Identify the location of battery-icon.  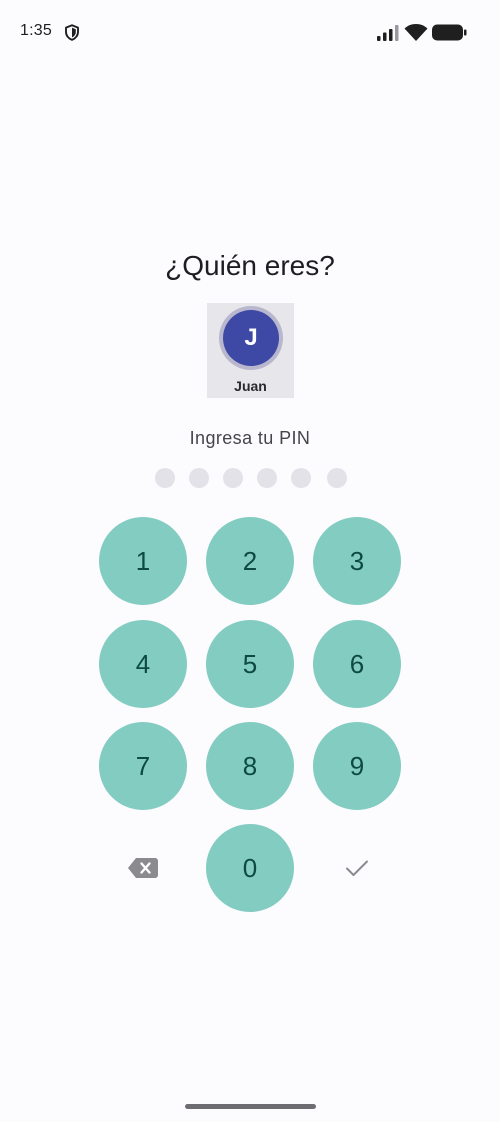
(449, 32).